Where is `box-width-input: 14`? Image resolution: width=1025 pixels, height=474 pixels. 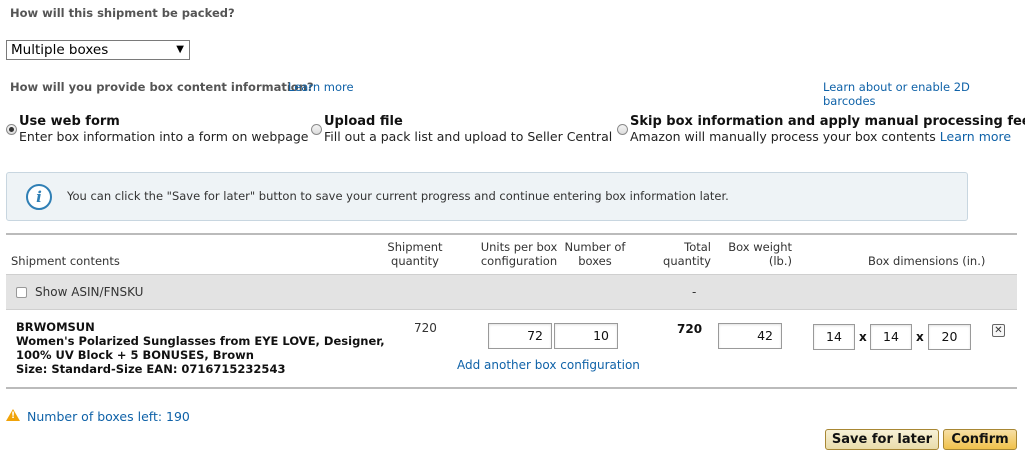
box-width-input: 14 is located at coordinates (891, 337).